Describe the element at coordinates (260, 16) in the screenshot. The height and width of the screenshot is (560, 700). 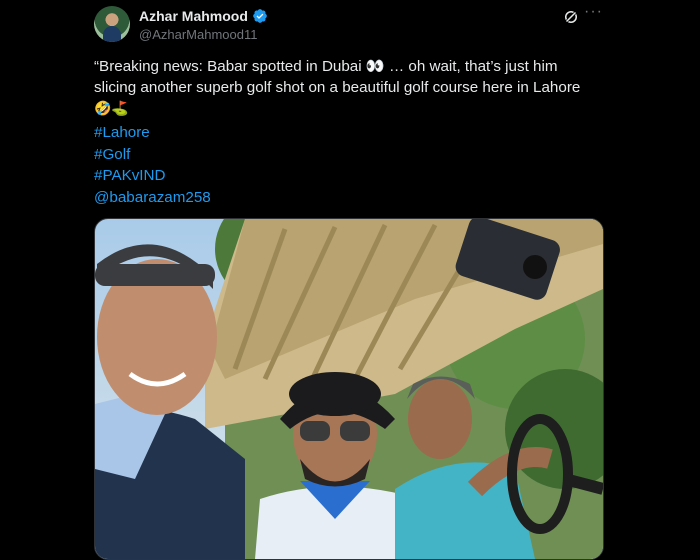
I see `verified-badge-icon` at that location.